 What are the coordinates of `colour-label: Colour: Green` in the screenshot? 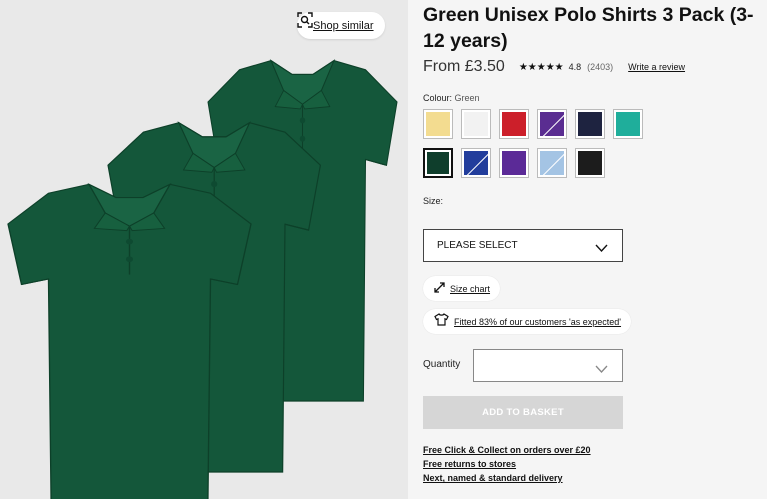 It's located at (451, 98).